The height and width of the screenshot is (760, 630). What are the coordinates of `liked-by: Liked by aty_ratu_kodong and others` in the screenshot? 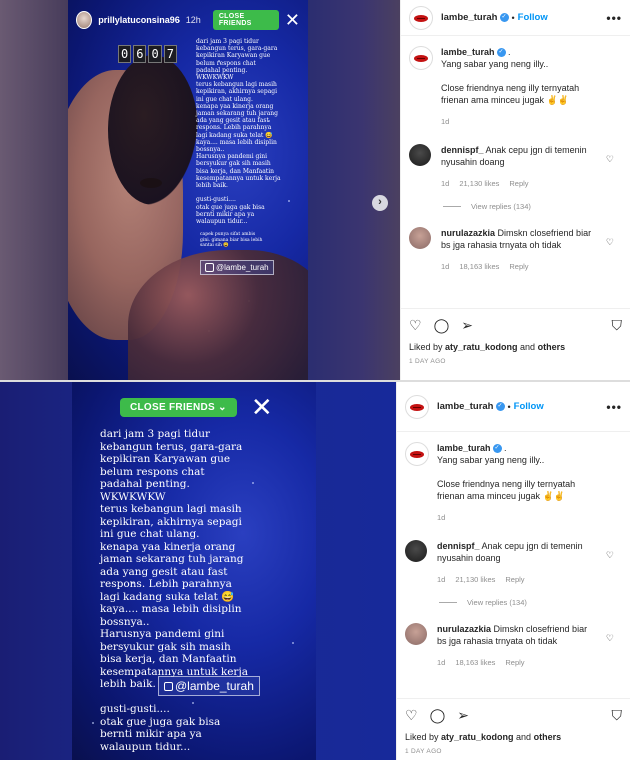 It's located at (515, 347).